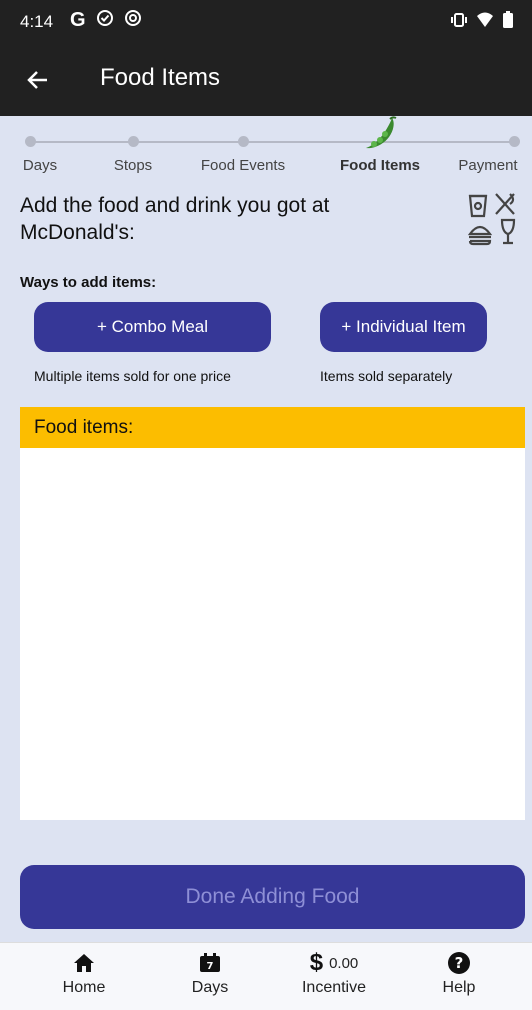  What do you see at coordinates (459, 22) in the screenshot?
I see `vibrate-icon` at bounding box center [459, 22].